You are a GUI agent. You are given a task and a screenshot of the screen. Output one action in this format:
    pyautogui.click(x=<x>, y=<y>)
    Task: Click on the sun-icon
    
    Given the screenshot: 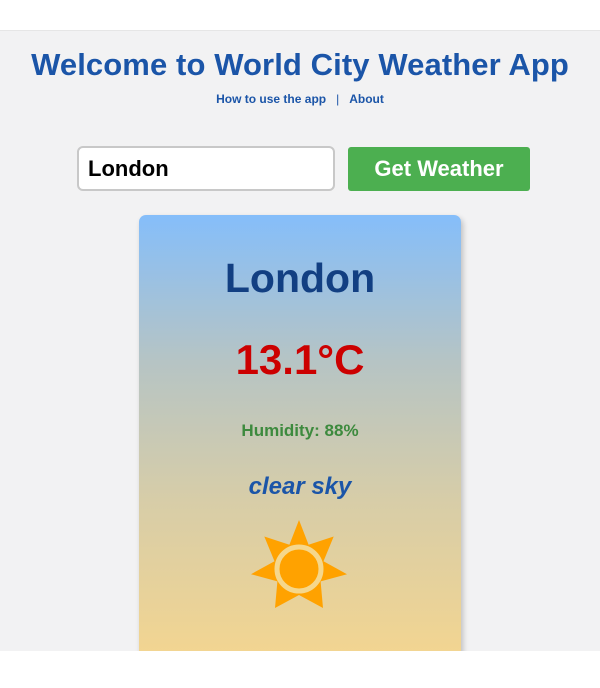 What is the action you would take?
    pyautogui.click(x=299, y=564)
    